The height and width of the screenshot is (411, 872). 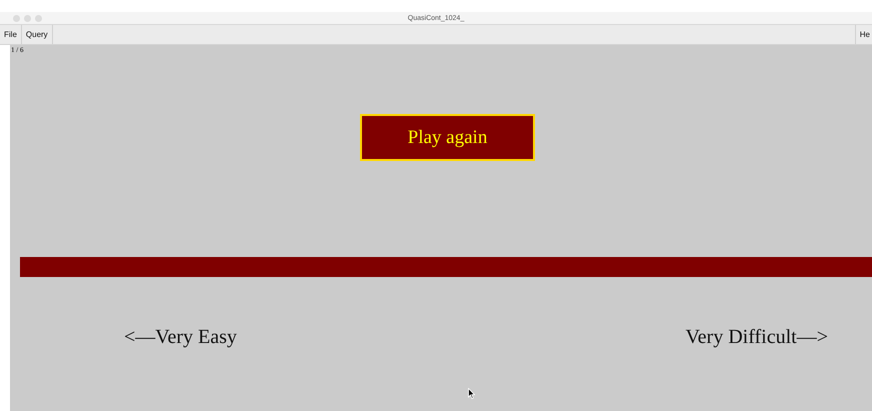 What do you see at coordinates (756, 337) in the screenshot?
I see `scale-label: Very Difficult—>` at bounding box center [756, 337].